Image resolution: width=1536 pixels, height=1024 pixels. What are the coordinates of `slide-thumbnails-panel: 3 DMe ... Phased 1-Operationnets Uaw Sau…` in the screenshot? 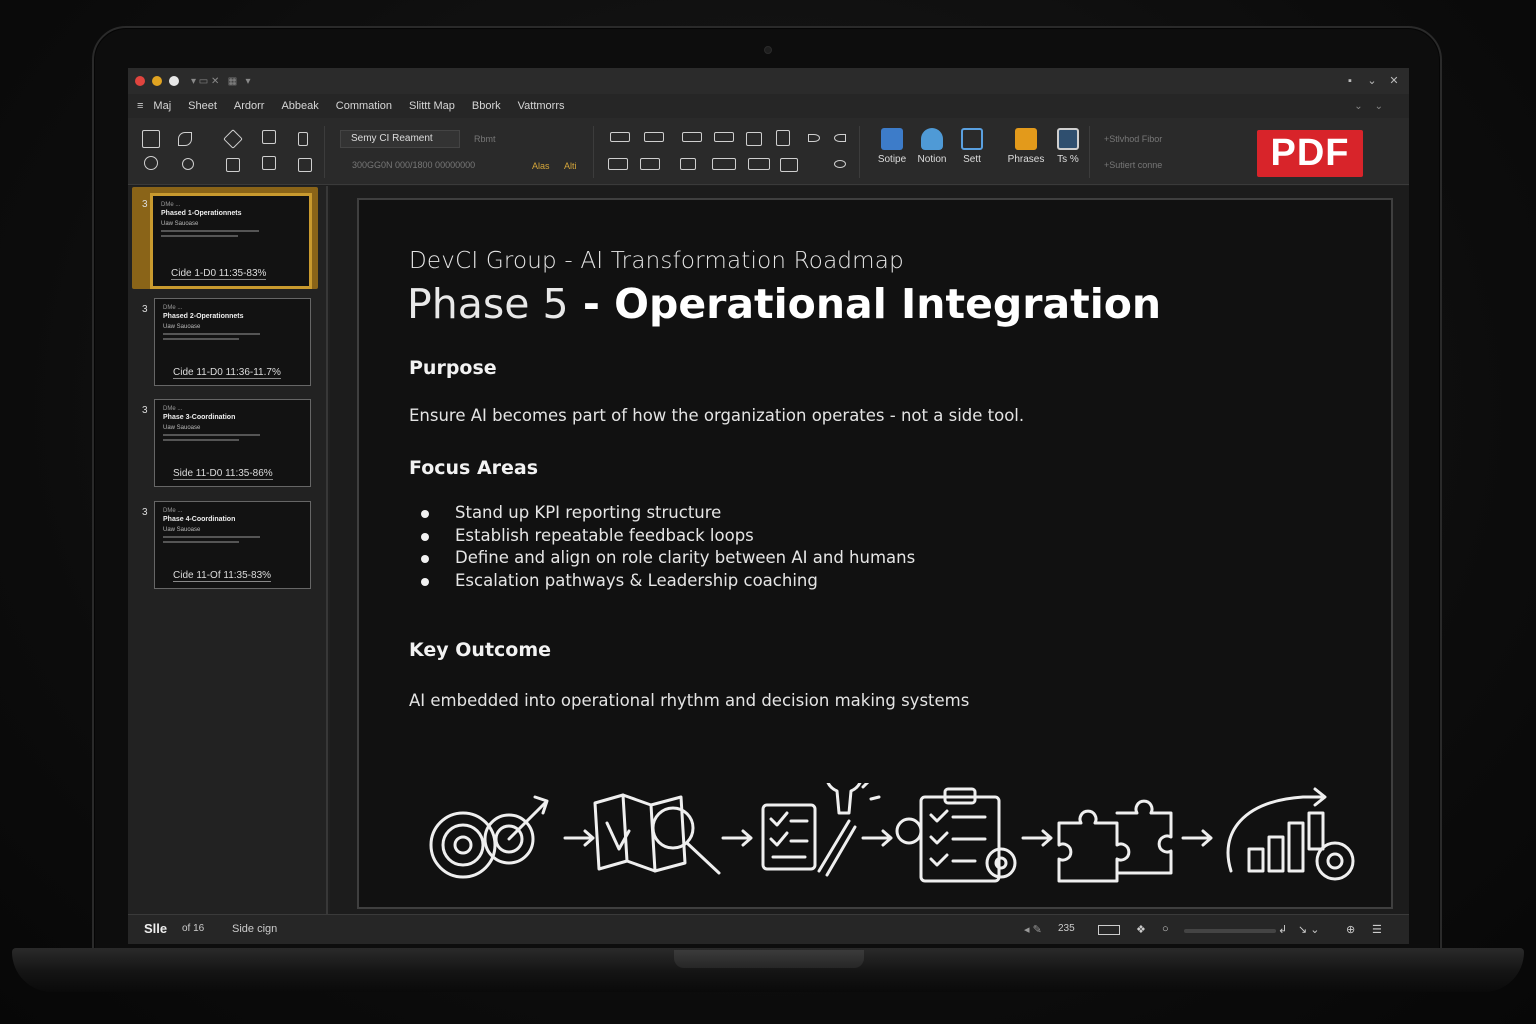 It's located at (228, 550).